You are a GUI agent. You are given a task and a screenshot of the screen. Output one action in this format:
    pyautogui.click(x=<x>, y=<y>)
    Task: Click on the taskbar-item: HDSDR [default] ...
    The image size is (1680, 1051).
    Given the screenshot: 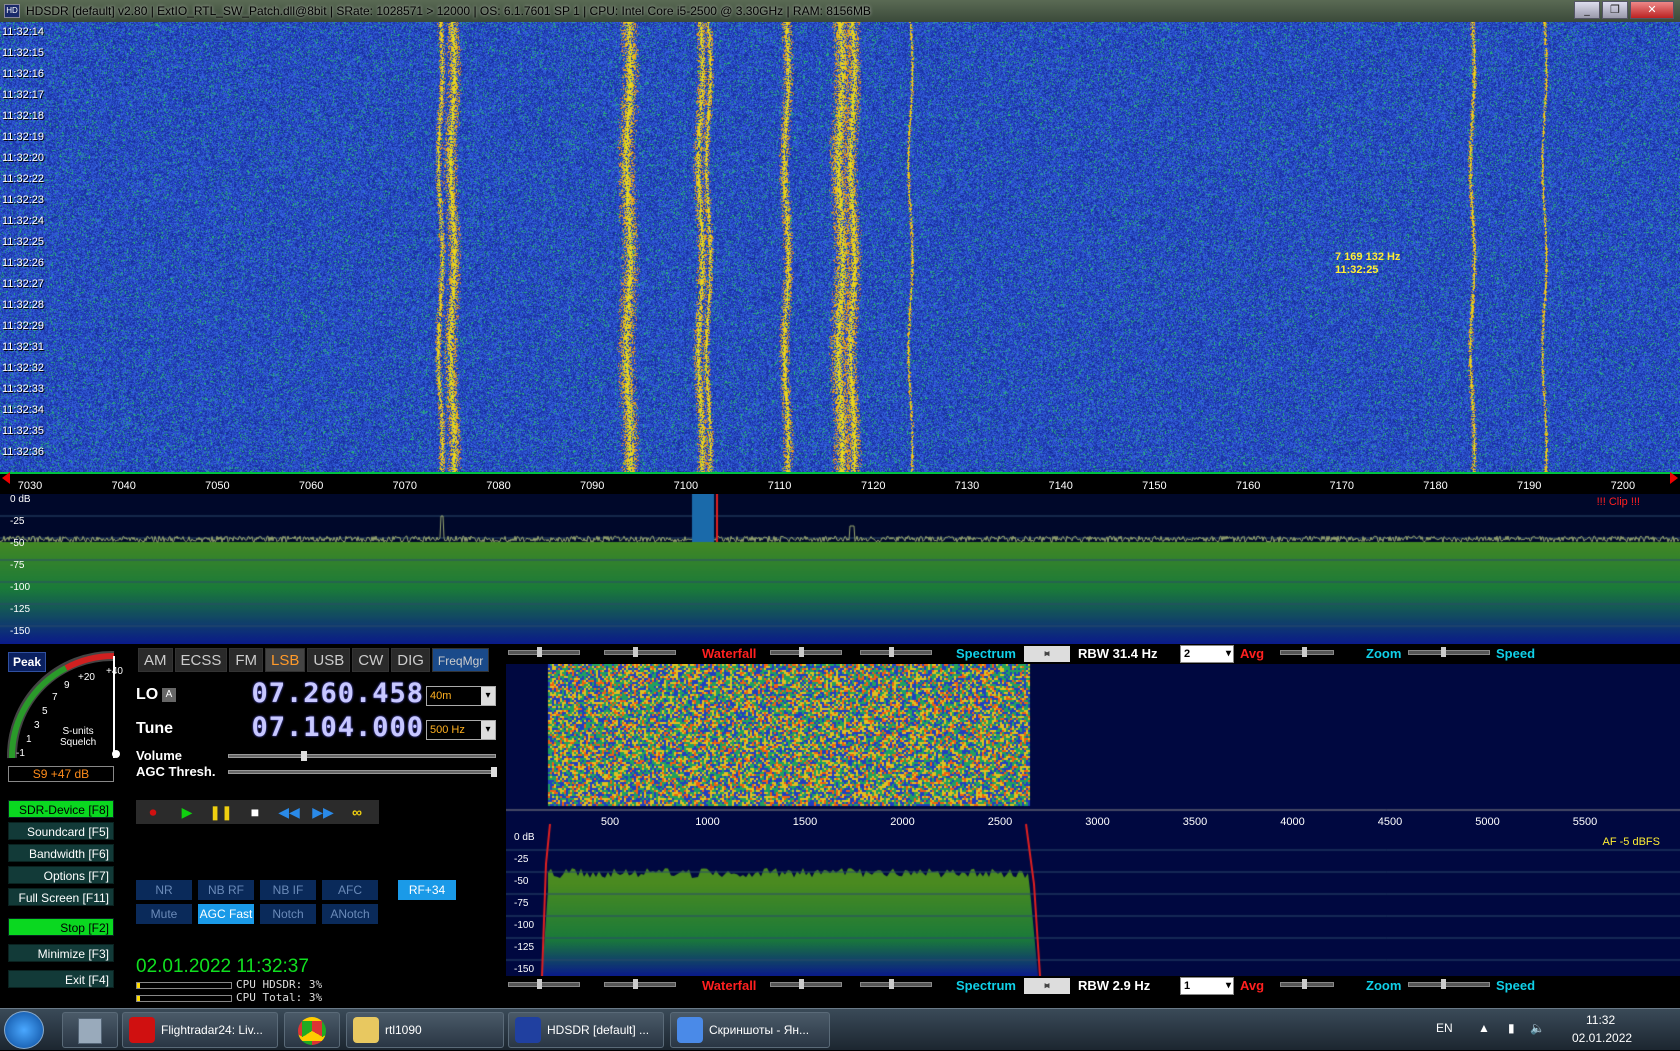 What is the action you would take?
    pyautogui.click(x=586, y=1030)
    